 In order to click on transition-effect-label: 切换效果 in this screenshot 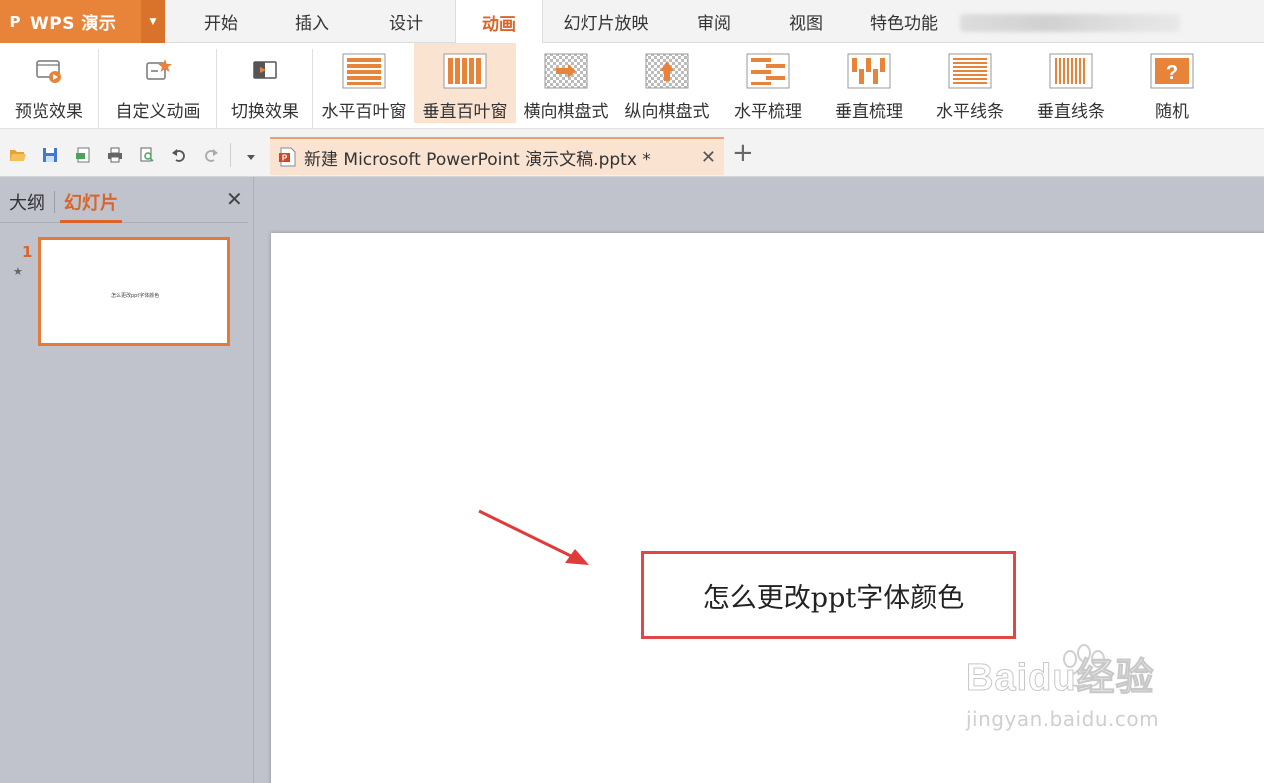, I will do `click(265, 112)`.